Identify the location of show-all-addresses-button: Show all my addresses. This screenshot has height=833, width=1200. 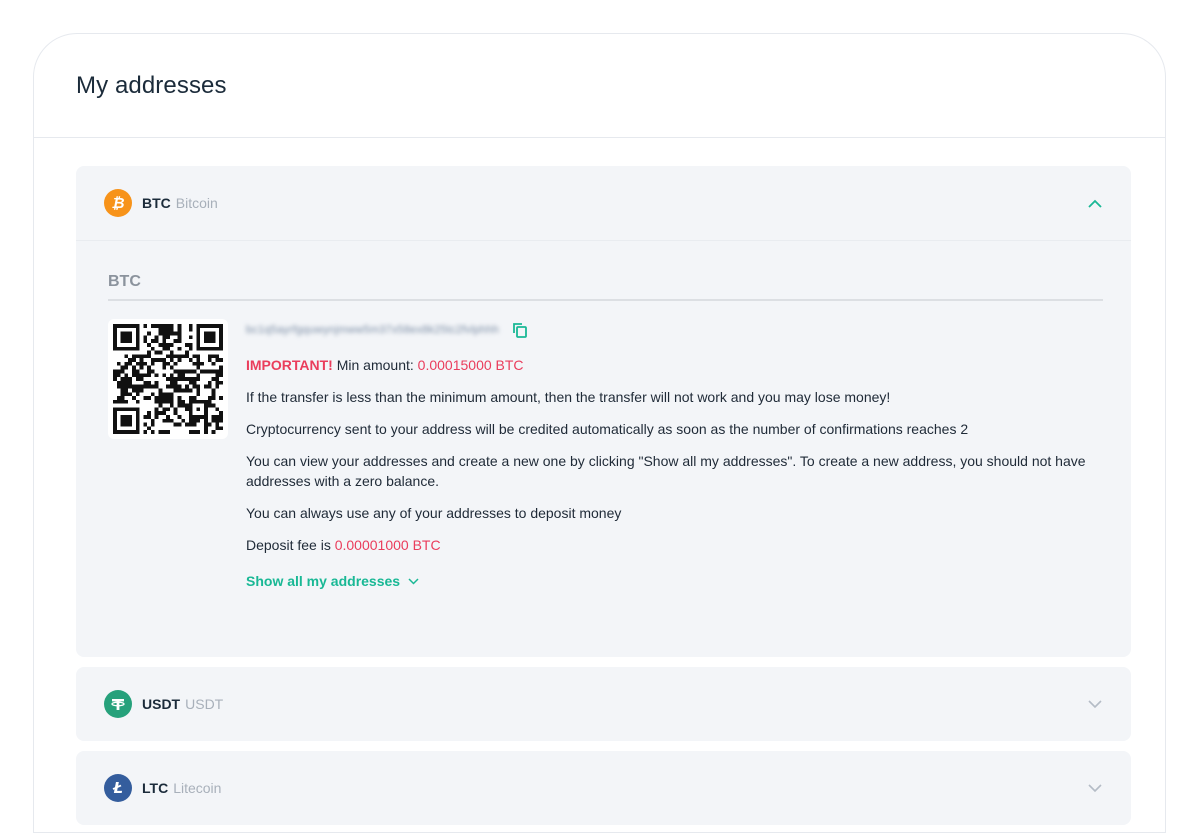
(332, 581).